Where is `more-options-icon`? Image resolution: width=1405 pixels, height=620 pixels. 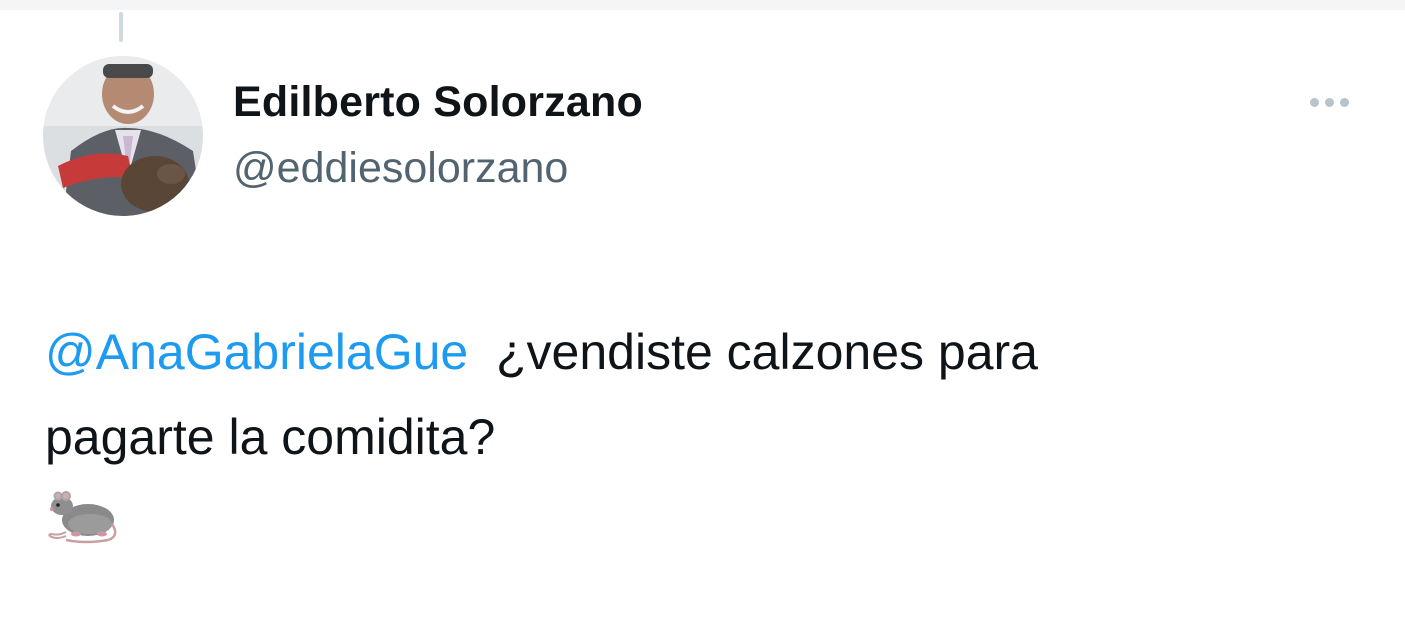 more-options-icon is located at coordinates (1329, 102).